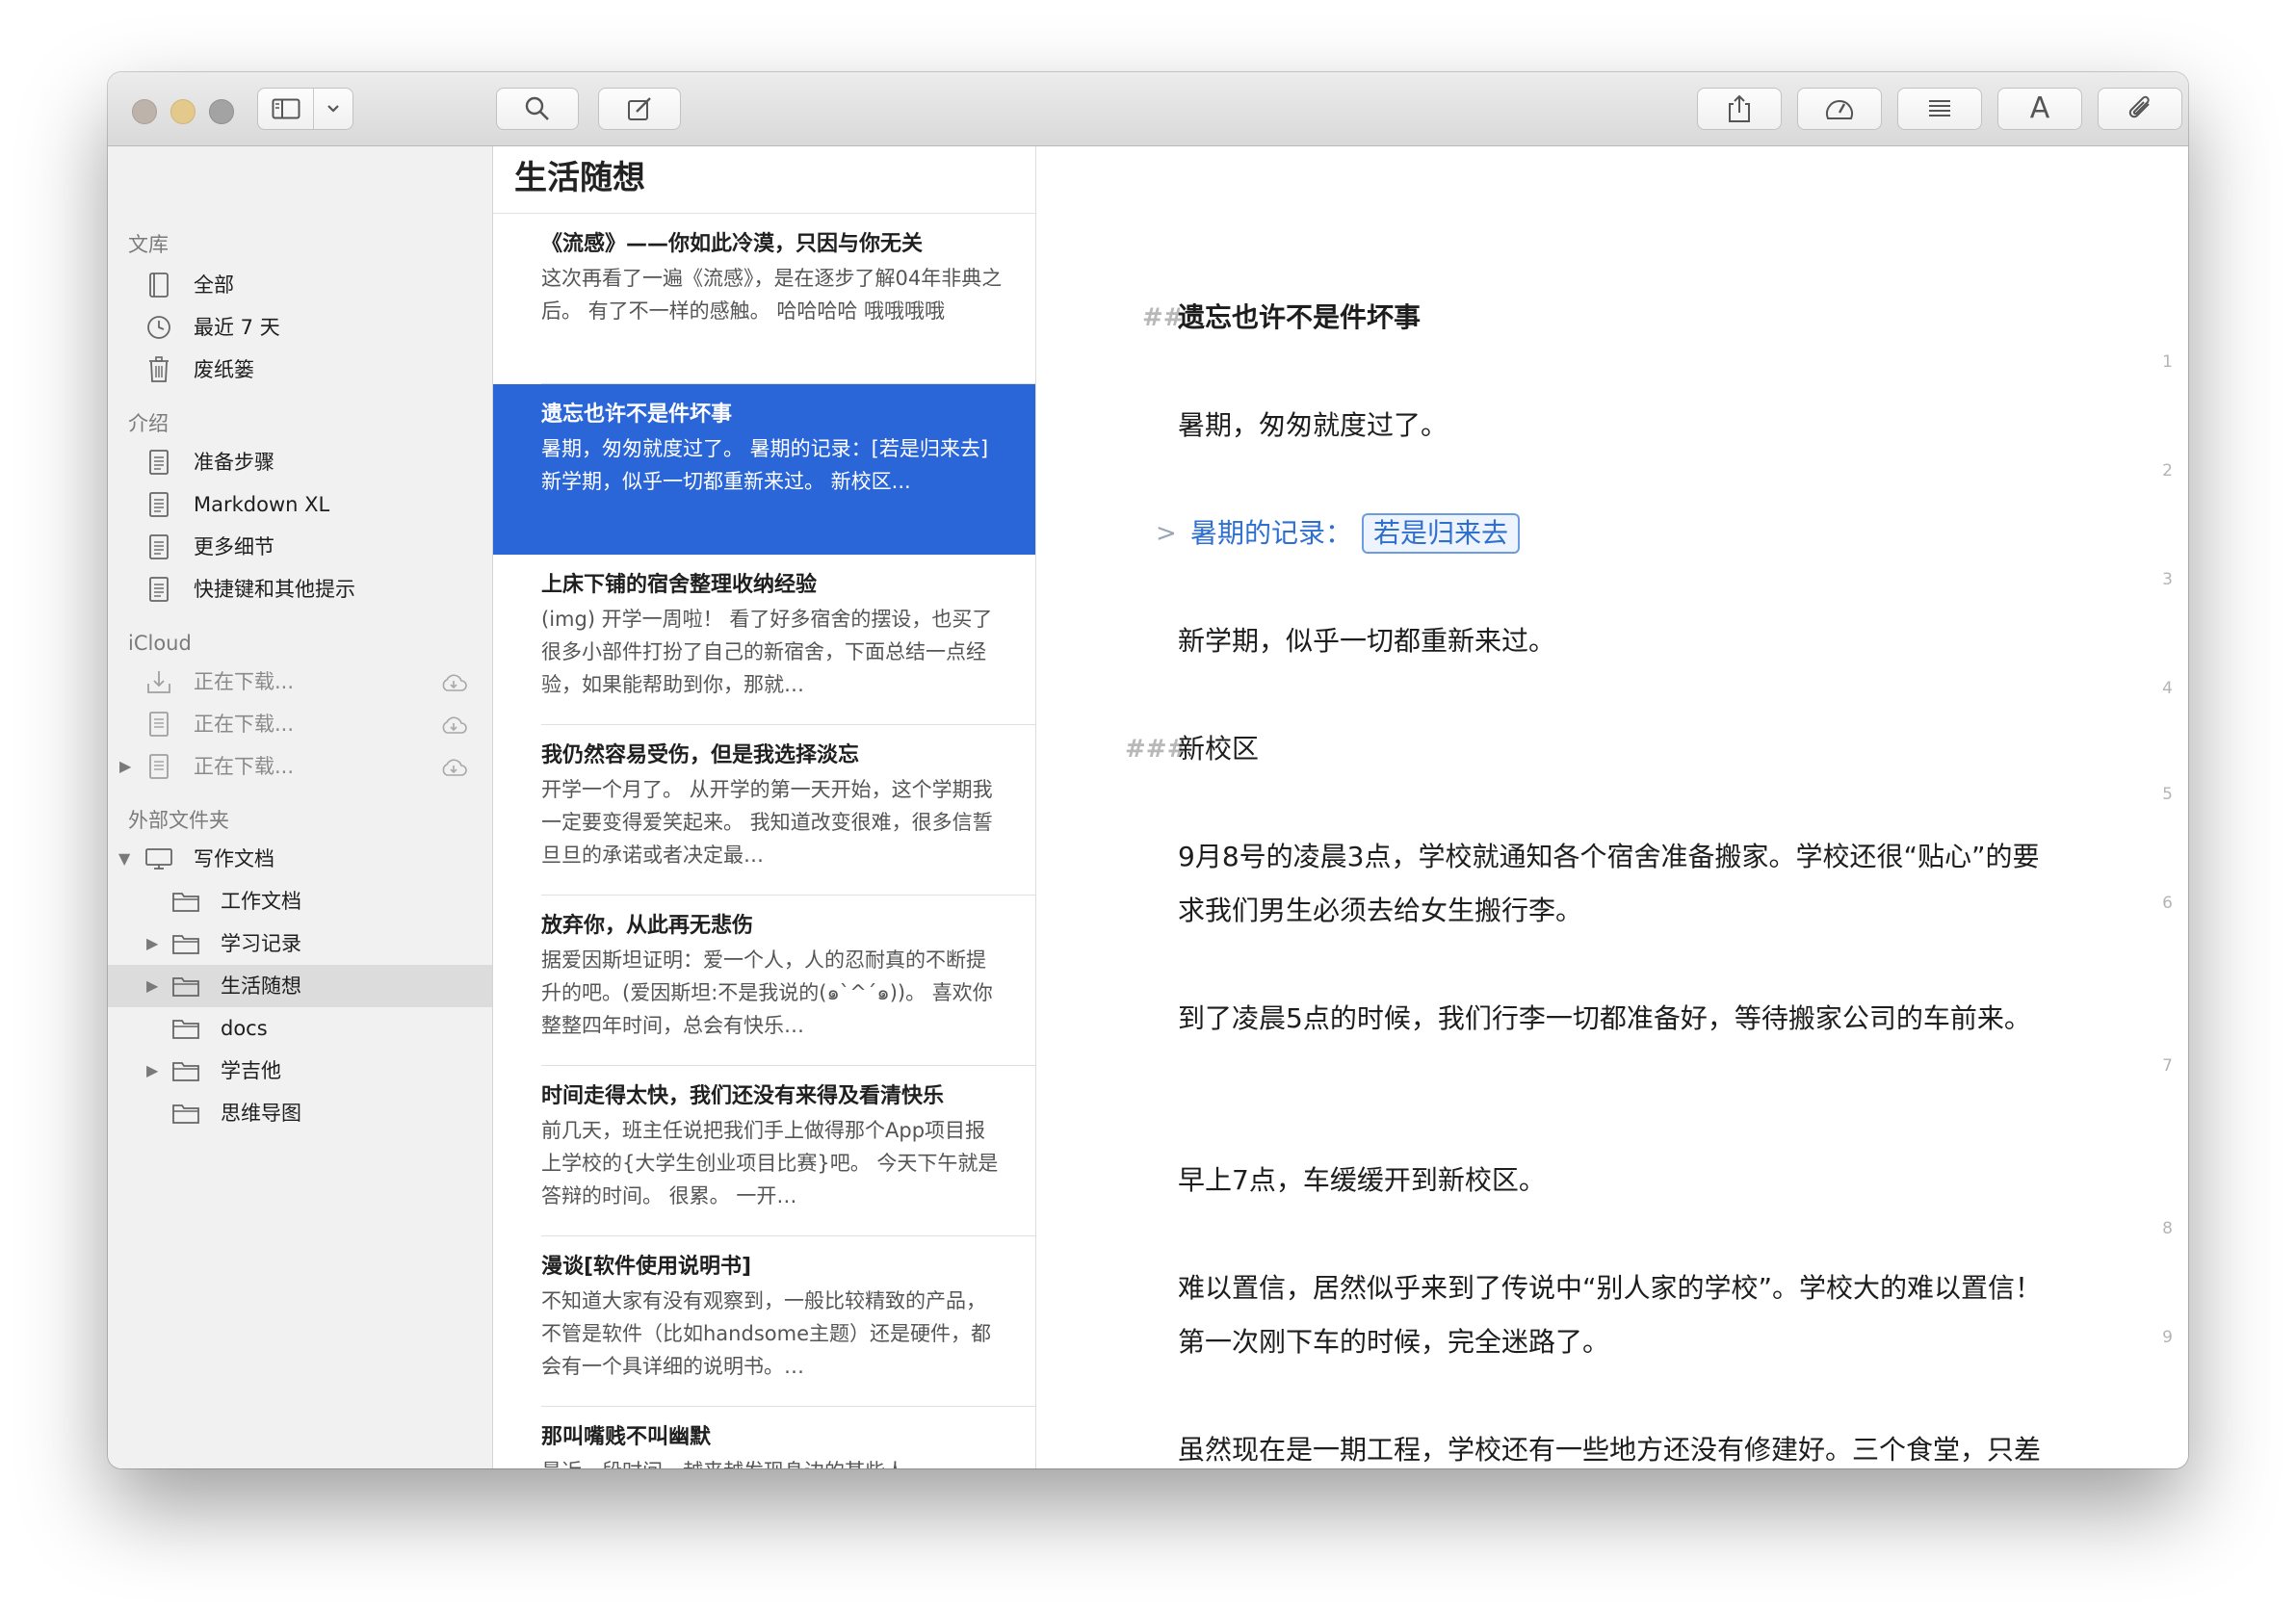 The height and width of the screenshot is (1610, 2296). Describe the element at coordinates (1621, 1019) in the screenshot. I see `paragraph: 到了凌晨5点的时候，我们行李一切都准备好，等待搬家公司的车前来。` at that location.